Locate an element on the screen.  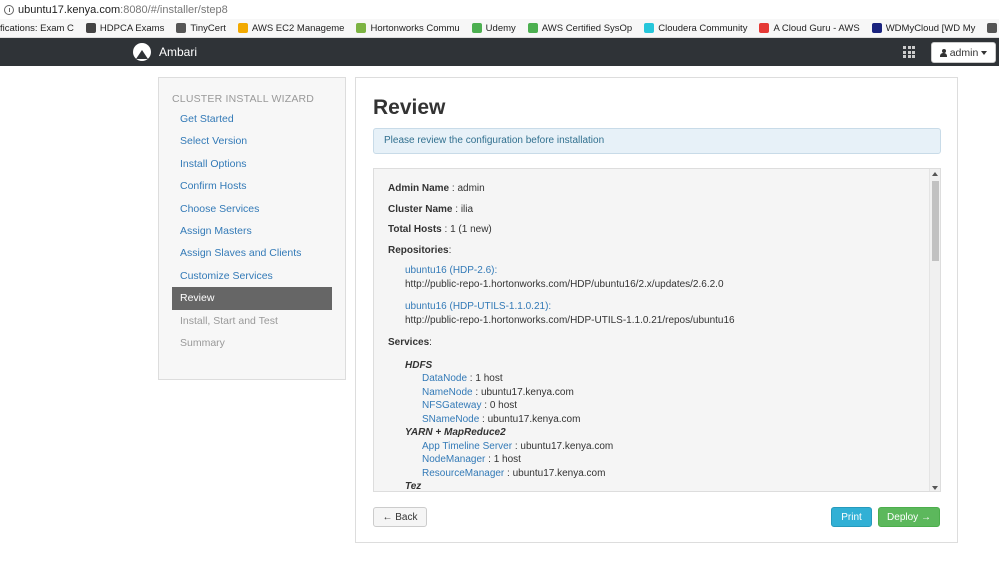
component-name-link: NameNode is located at coordinates (447, 392).